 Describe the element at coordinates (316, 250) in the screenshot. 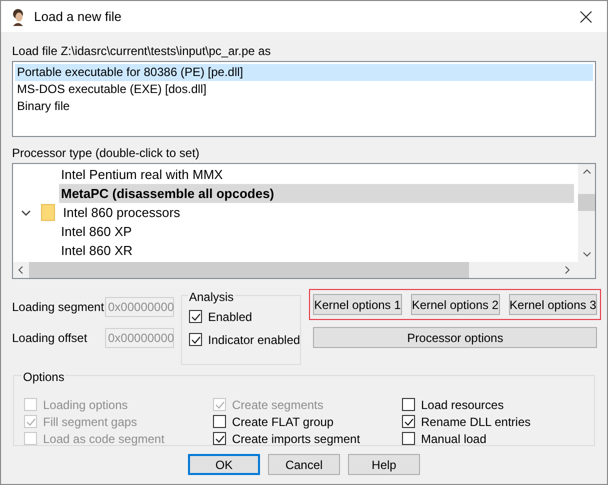

I see `tree-item: Intel 860 XR` at that location.